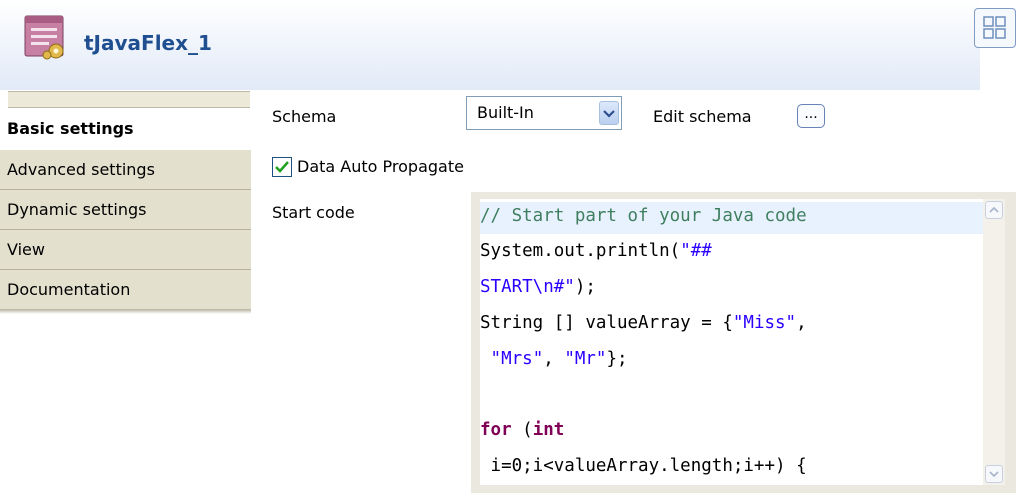 This screenshot has width=1016, height=493. What do you see at coordinates (44, 37) in the screenshot?
I see `java-flex-component-icon` at bounding box center [44, 37].